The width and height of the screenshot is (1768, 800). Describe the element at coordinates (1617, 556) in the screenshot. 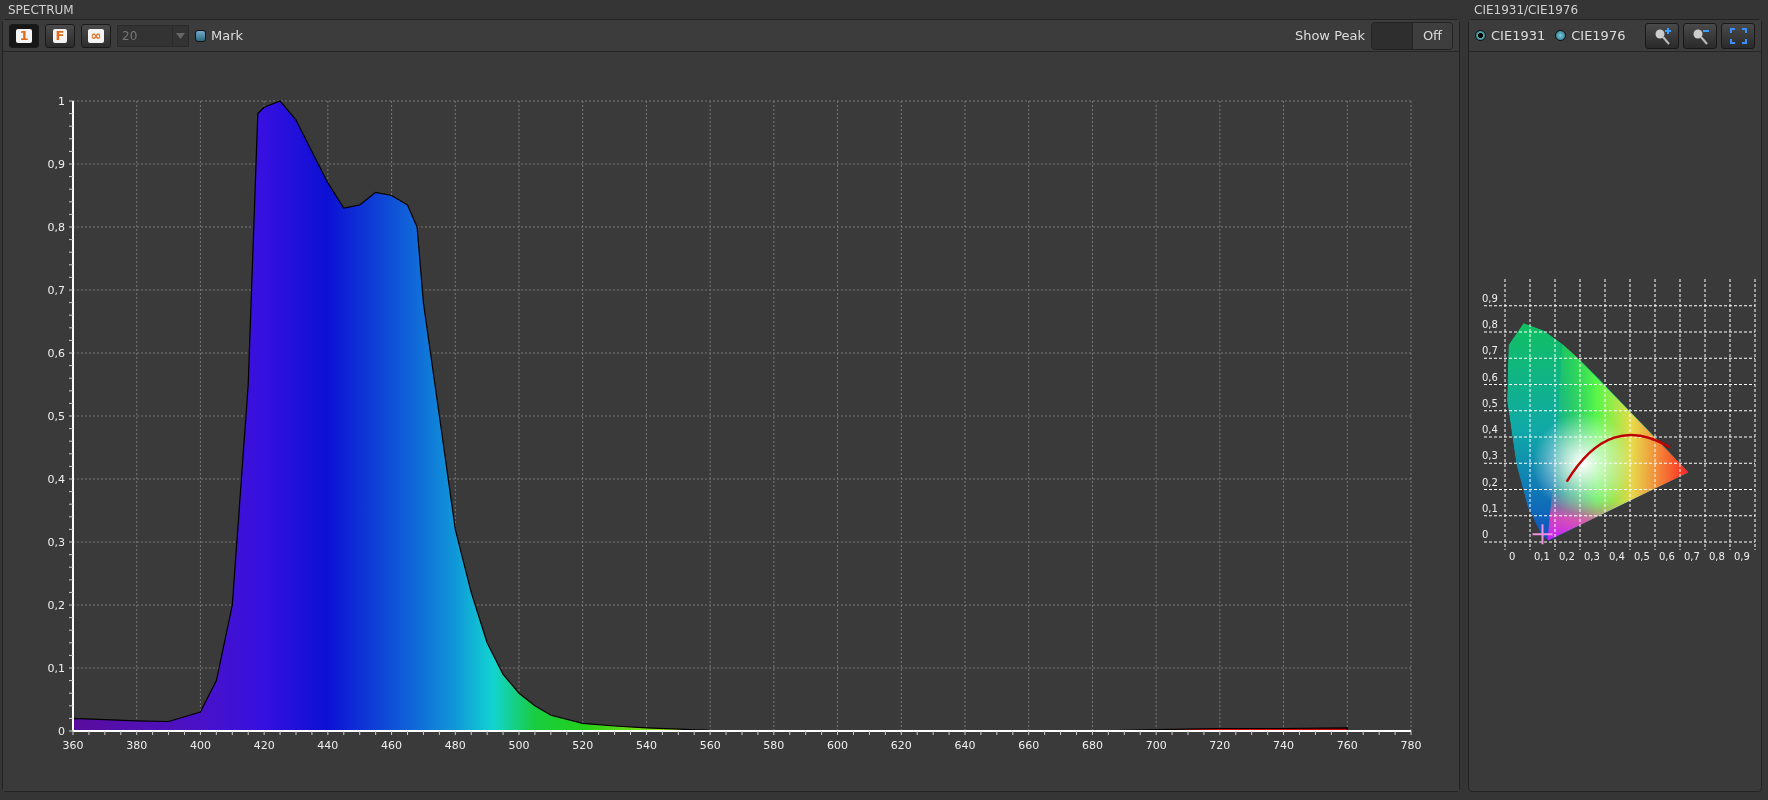

I see `x-tick-label: 0,4` at that location.